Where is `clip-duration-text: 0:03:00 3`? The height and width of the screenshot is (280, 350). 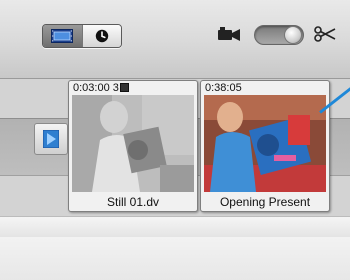 clip-duration-text: 0:03:00 3 is located at coordinates (96, 88).